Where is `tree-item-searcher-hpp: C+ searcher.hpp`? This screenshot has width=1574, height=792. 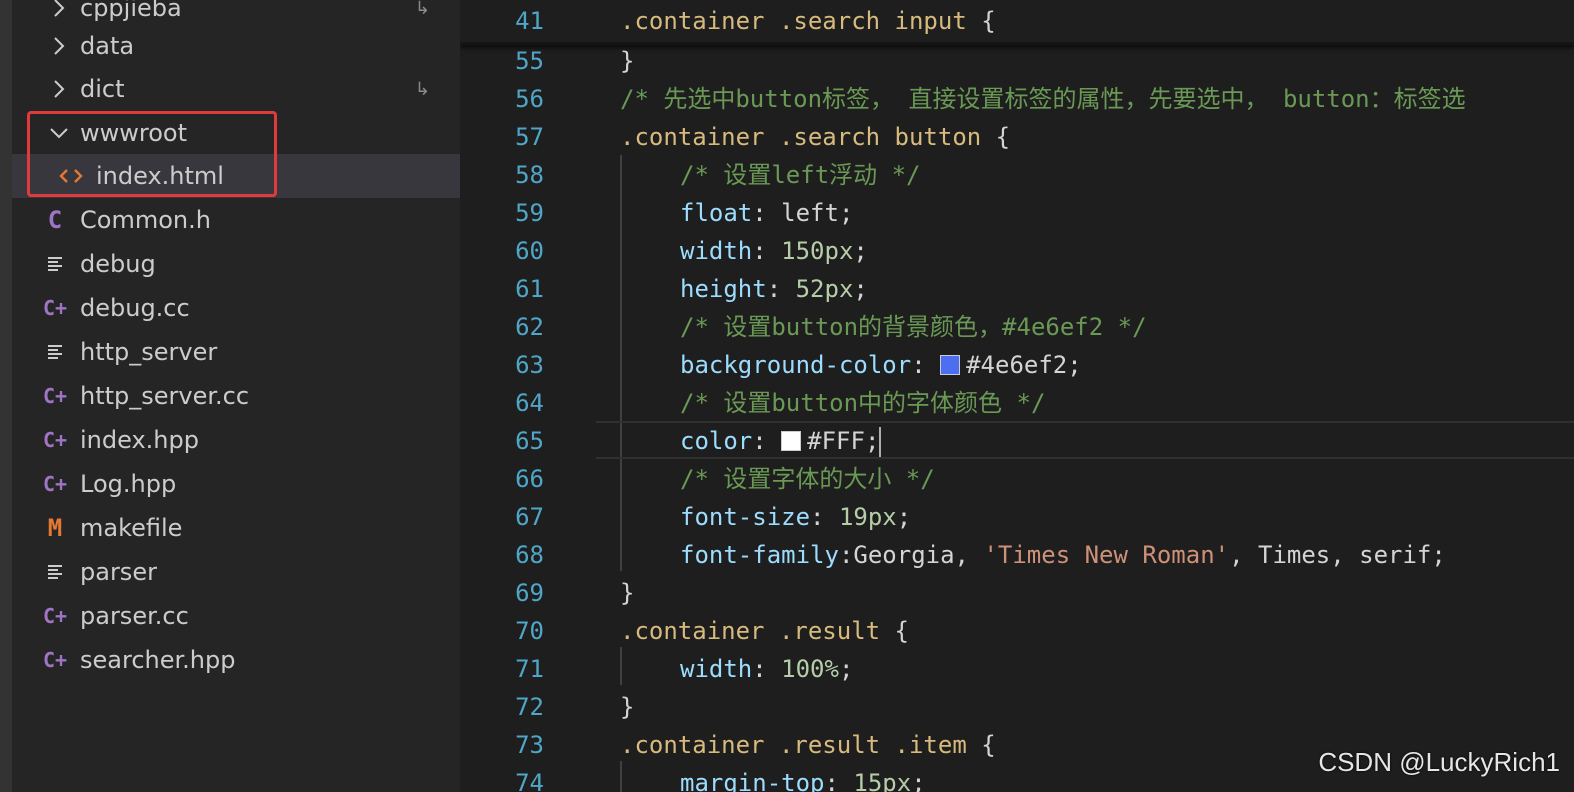
tree-item-searcher-hpp: C+ searcher.hpp is located at coordinates (236, 660).